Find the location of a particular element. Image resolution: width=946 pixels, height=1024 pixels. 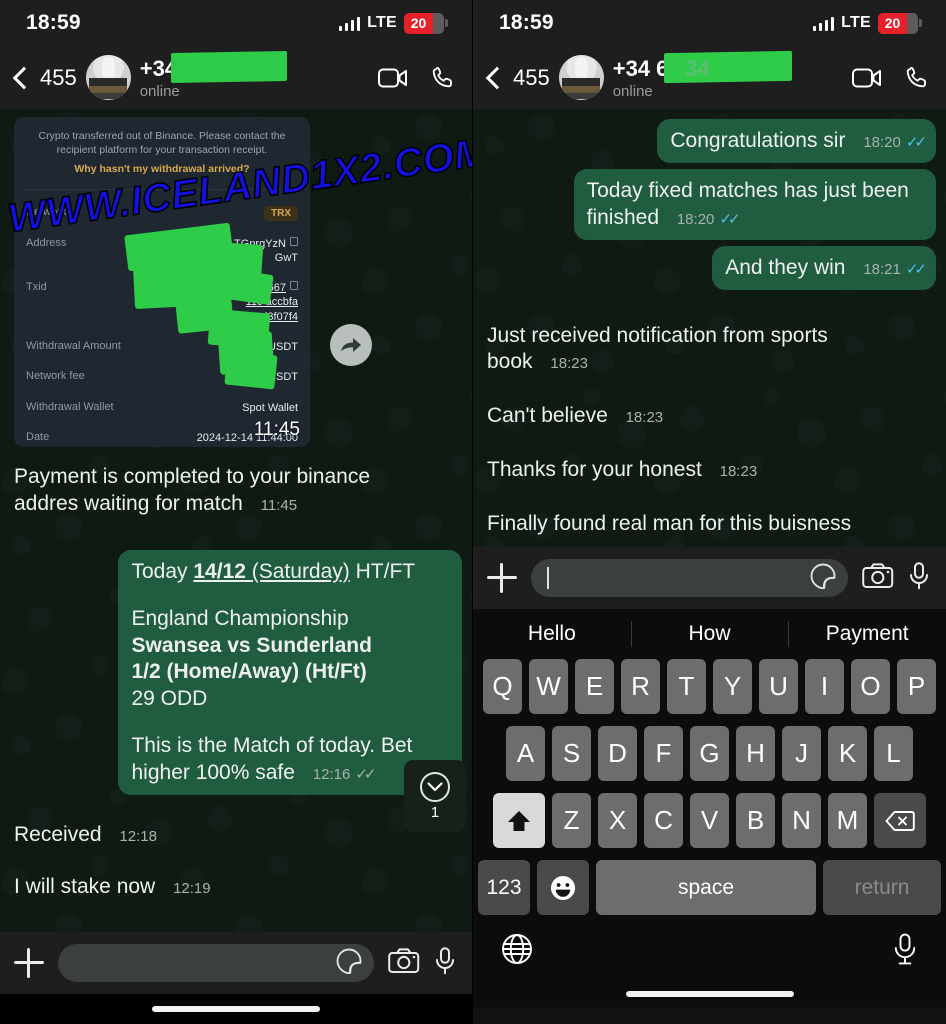

emoji-smiley-icon is located at coordinates (563, 887).